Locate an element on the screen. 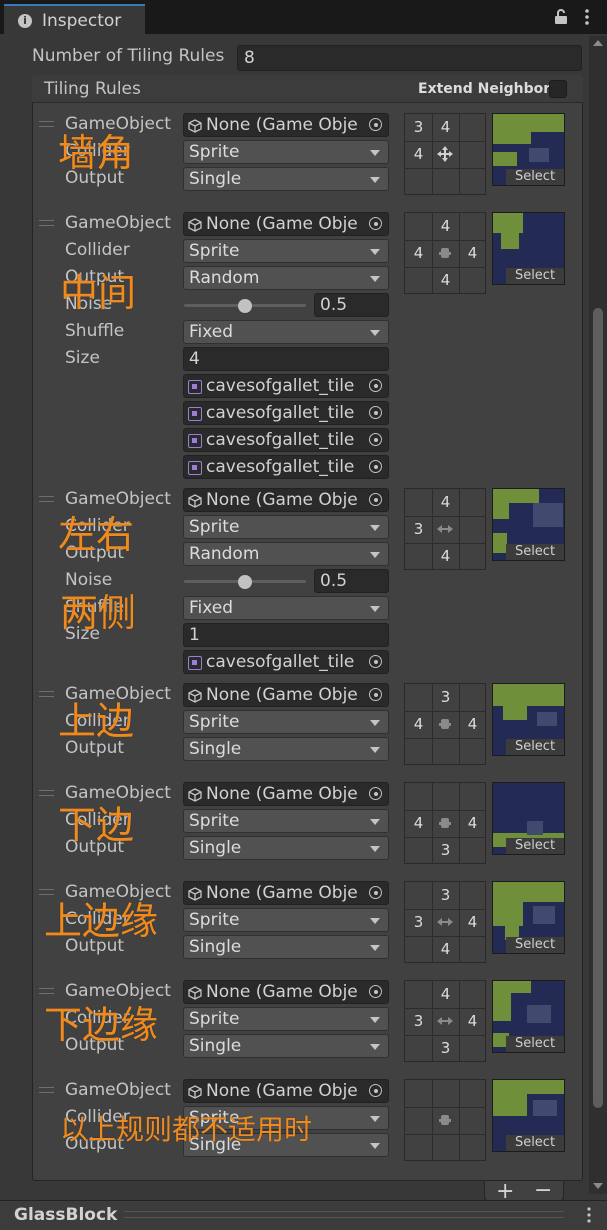 The image size is (607, 1230). shuffle-dropdown: Fixed is located at coordinates (286, 608).